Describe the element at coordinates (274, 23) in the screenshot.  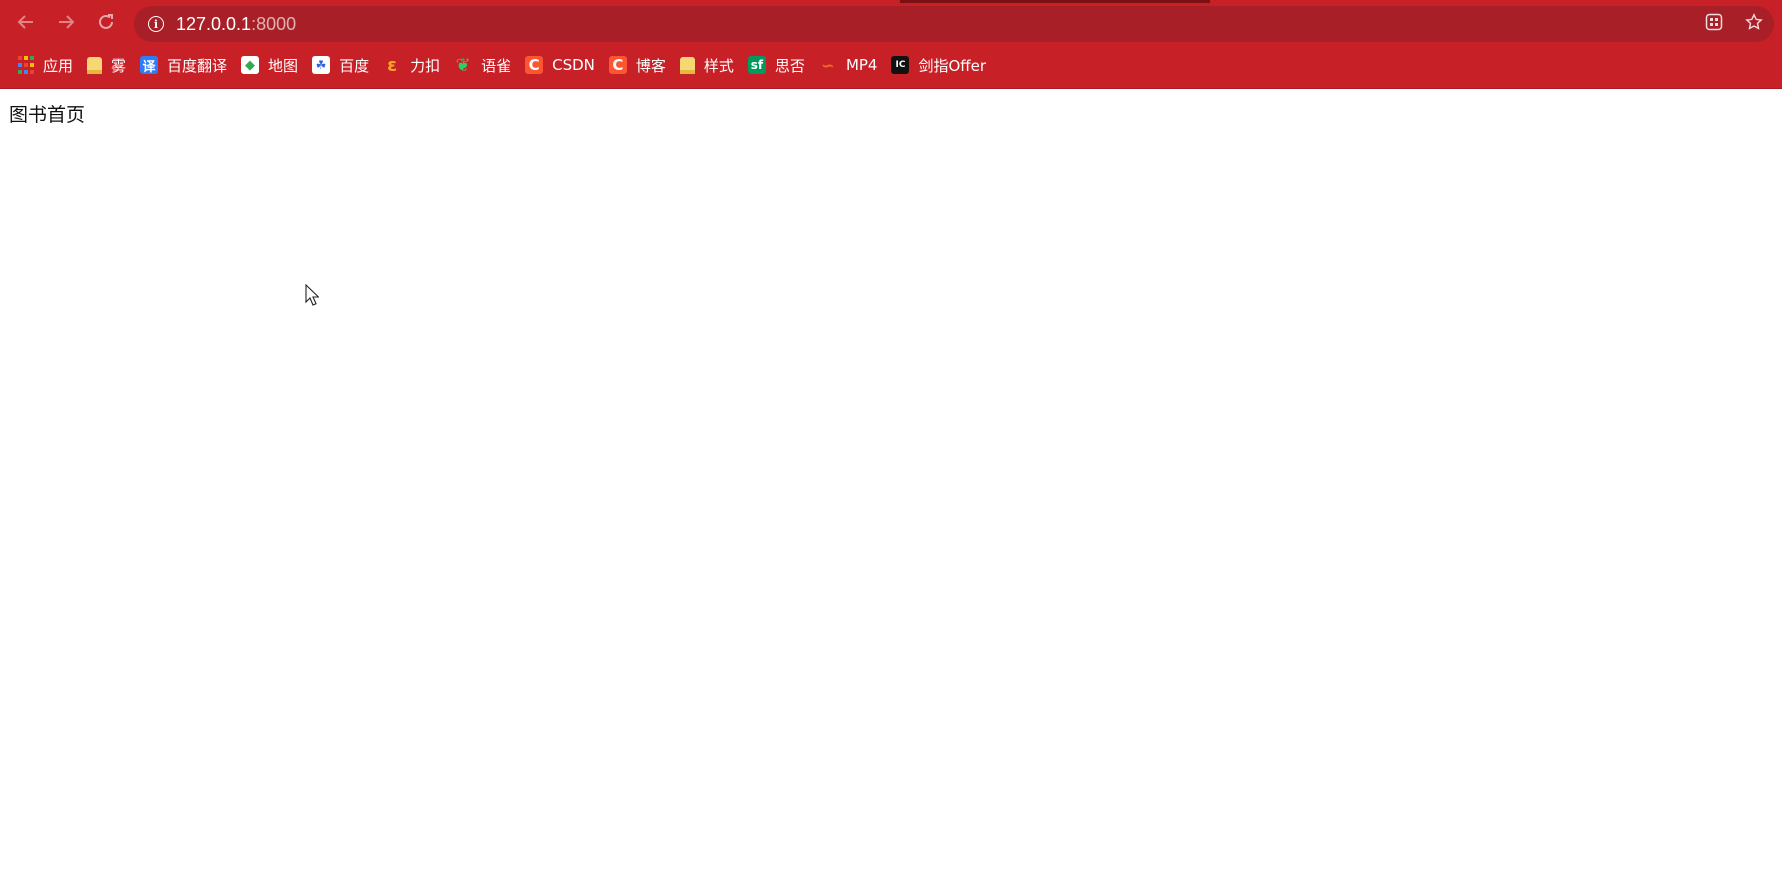
I see `url-port: :8000` at that location.